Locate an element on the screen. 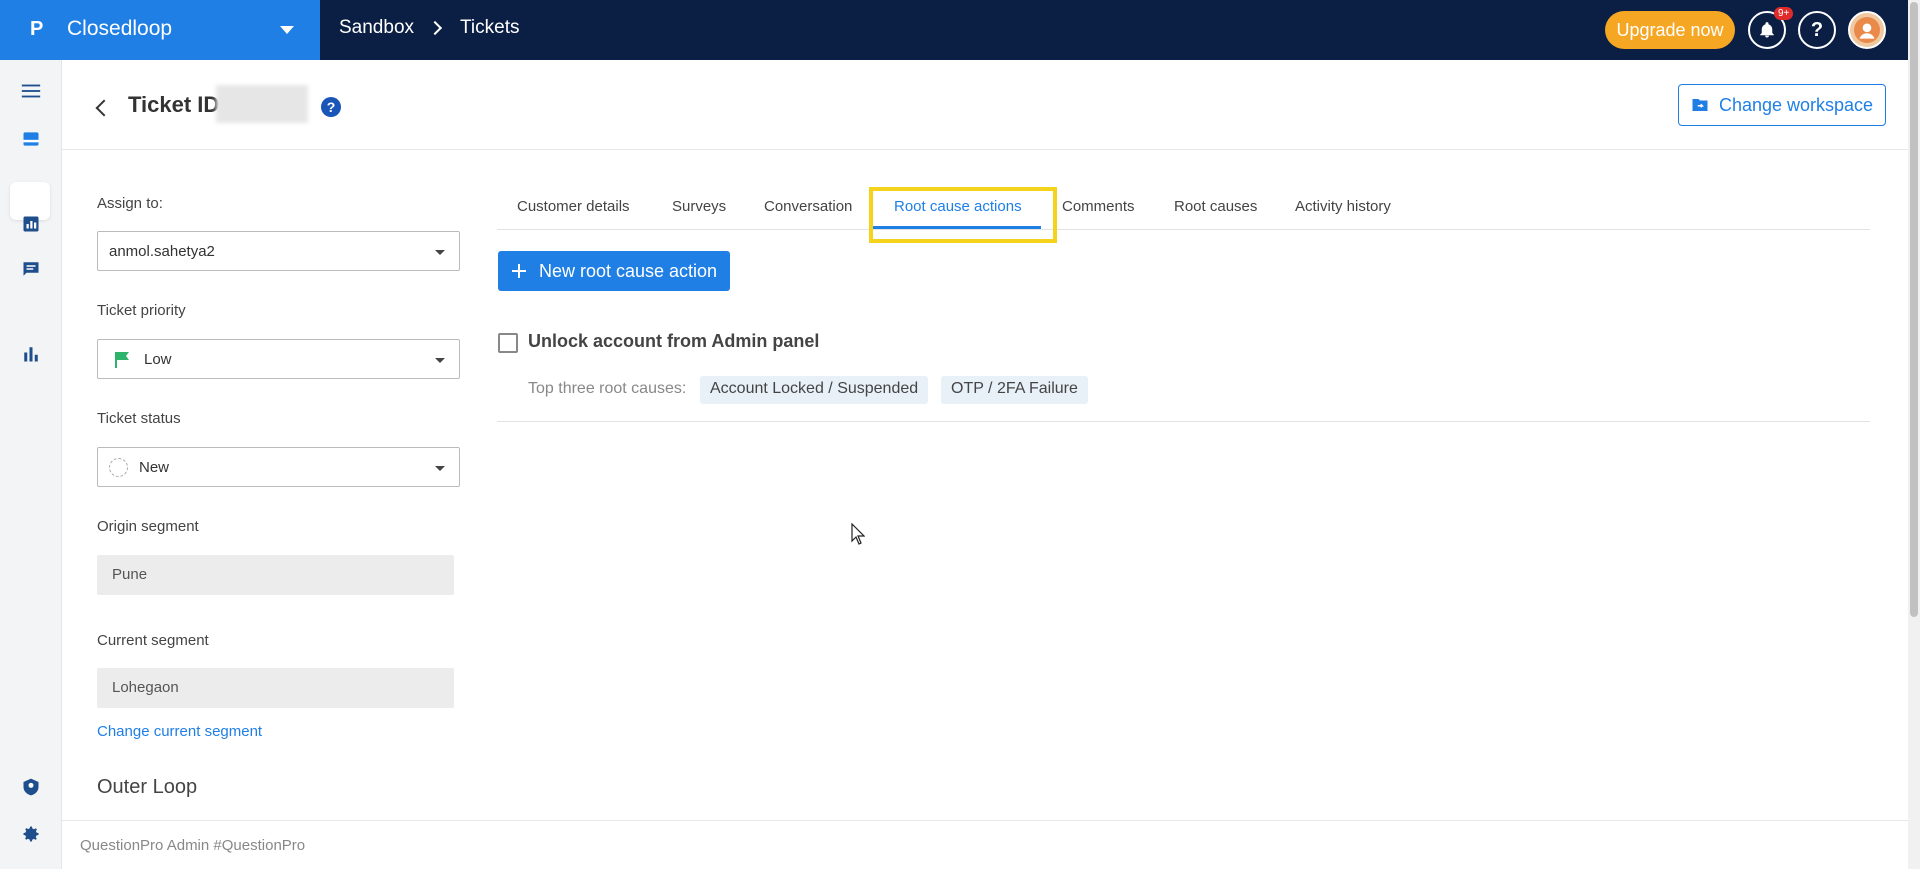 This screenshot has width=1920, height=869. user-avatar-icon is located at coordinates (1867, 30).